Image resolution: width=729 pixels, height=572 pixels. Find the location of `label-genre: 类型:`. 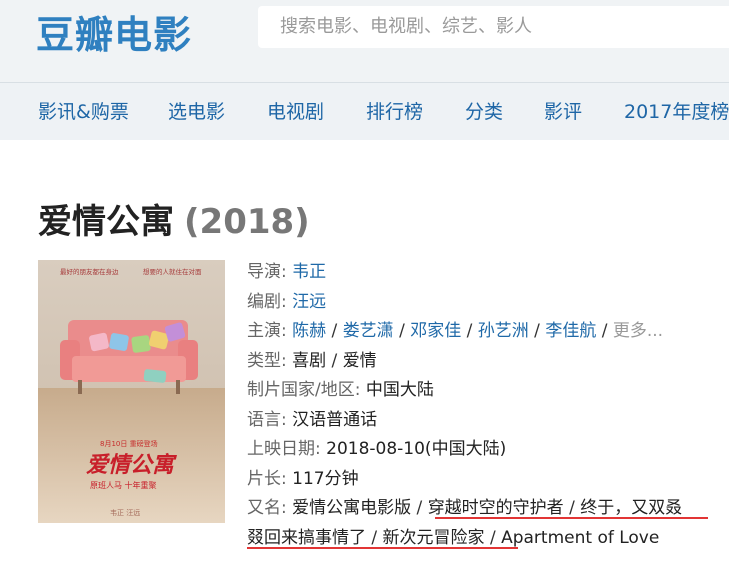

label-genre: 类型: is located at coordinates (267, 360).